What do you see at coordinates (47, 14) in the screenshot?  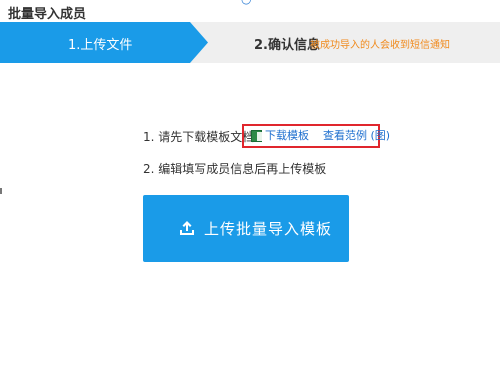 I see `dialog-title: 批量导入成员` at bounding box center [47, 14].